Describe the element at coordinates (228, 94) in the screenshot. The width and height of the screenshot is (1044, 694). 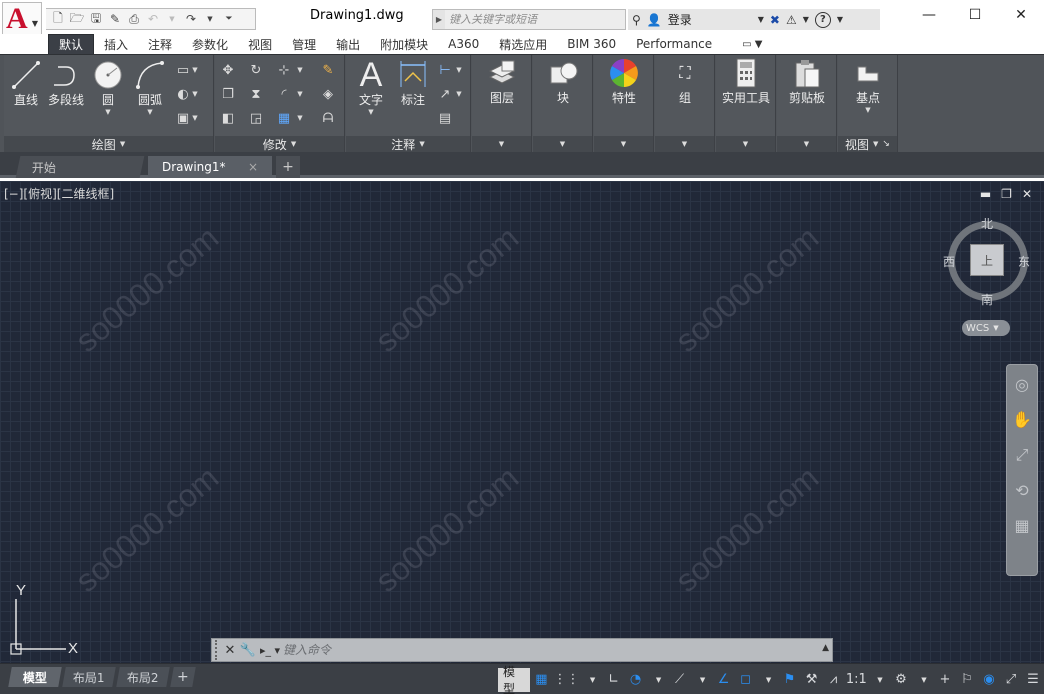
I see `copy-icon: ❐` at that location.